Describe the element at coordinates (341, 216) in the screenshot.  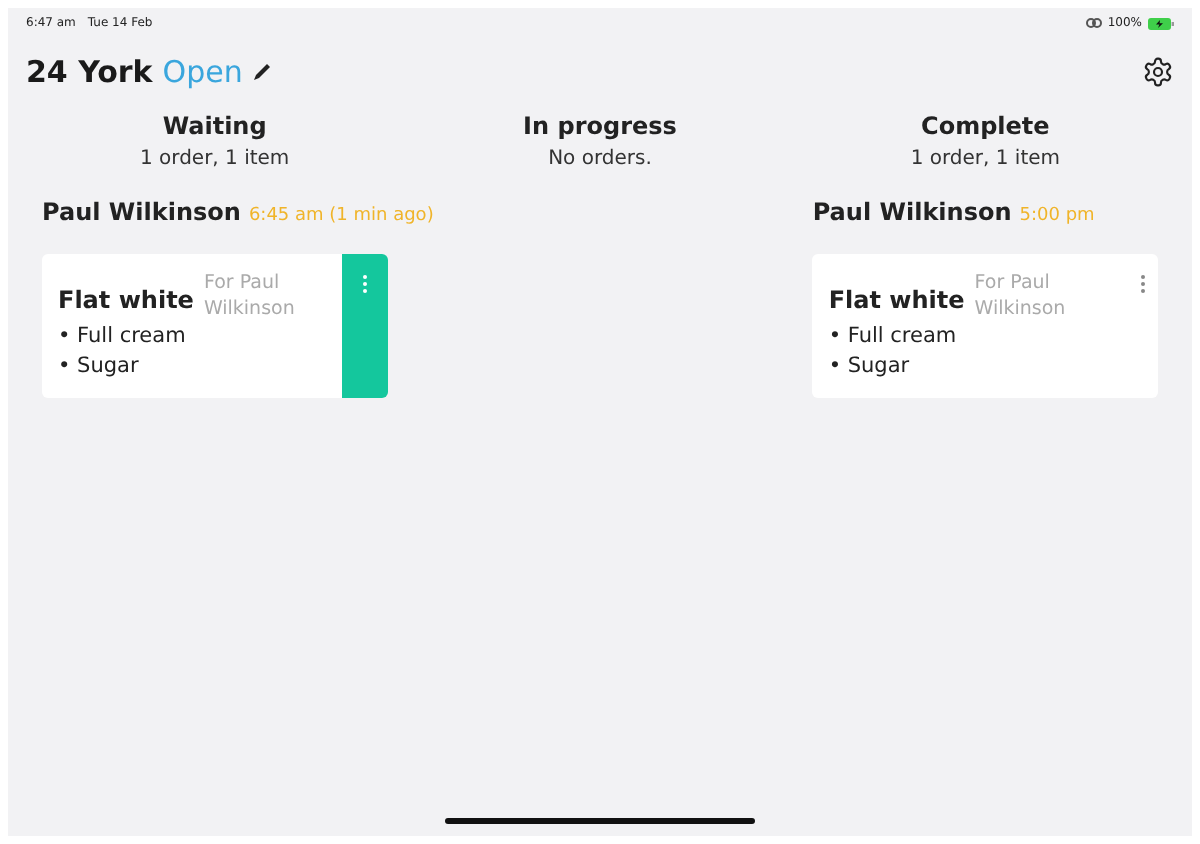
I see `order-time: 6:45 am (1 min ago)` at that location.